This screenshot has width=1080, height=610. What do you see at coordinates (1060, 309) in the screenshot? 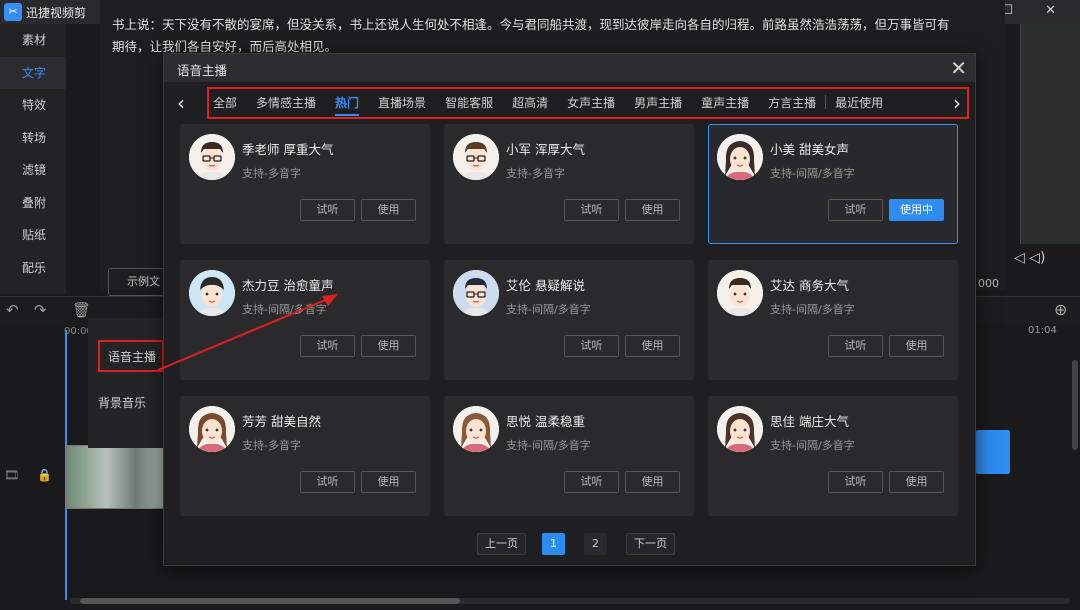
I see `zoom-in-icon: ⊕` at bounding box center [1060, 309].